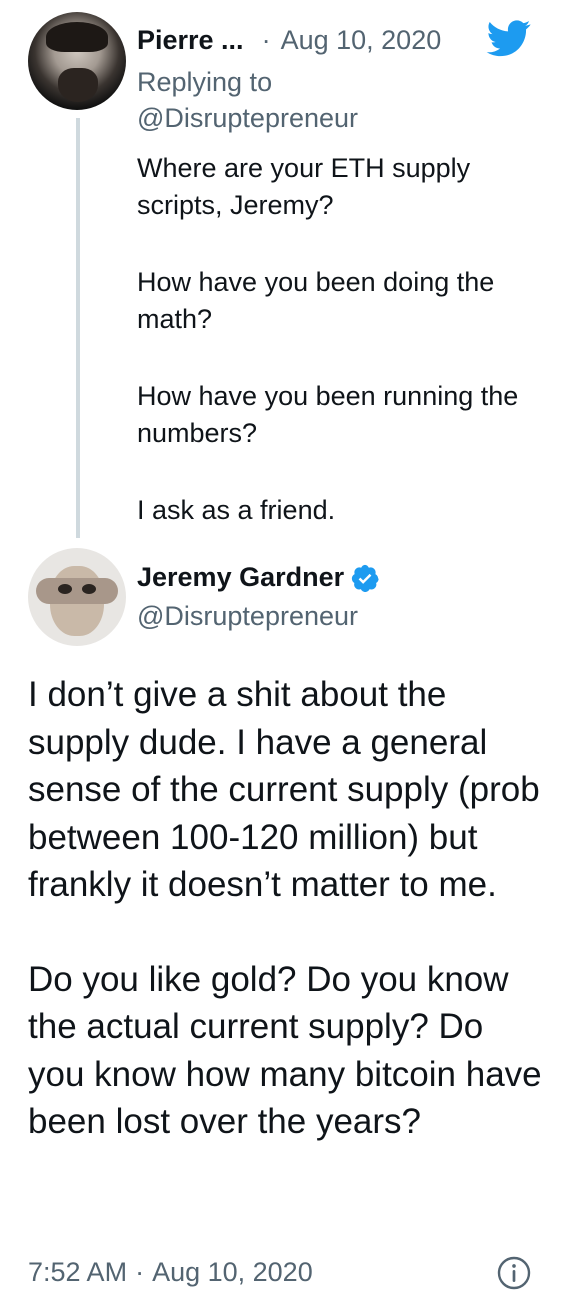 The image size is (562, 1312). What do you see at coordinates (78, 328) in the screenshot?
I see `thread-connector-line` at bounding box center [78, 328].